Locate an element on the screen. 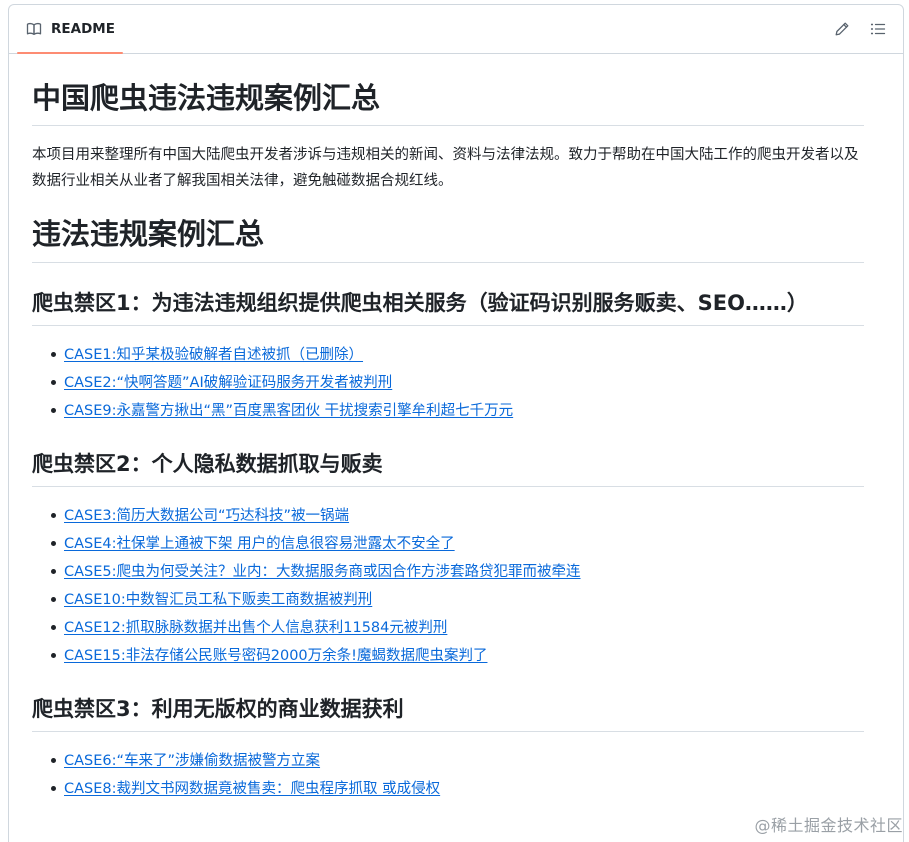  book-icon is located at coordinates (34, 29).